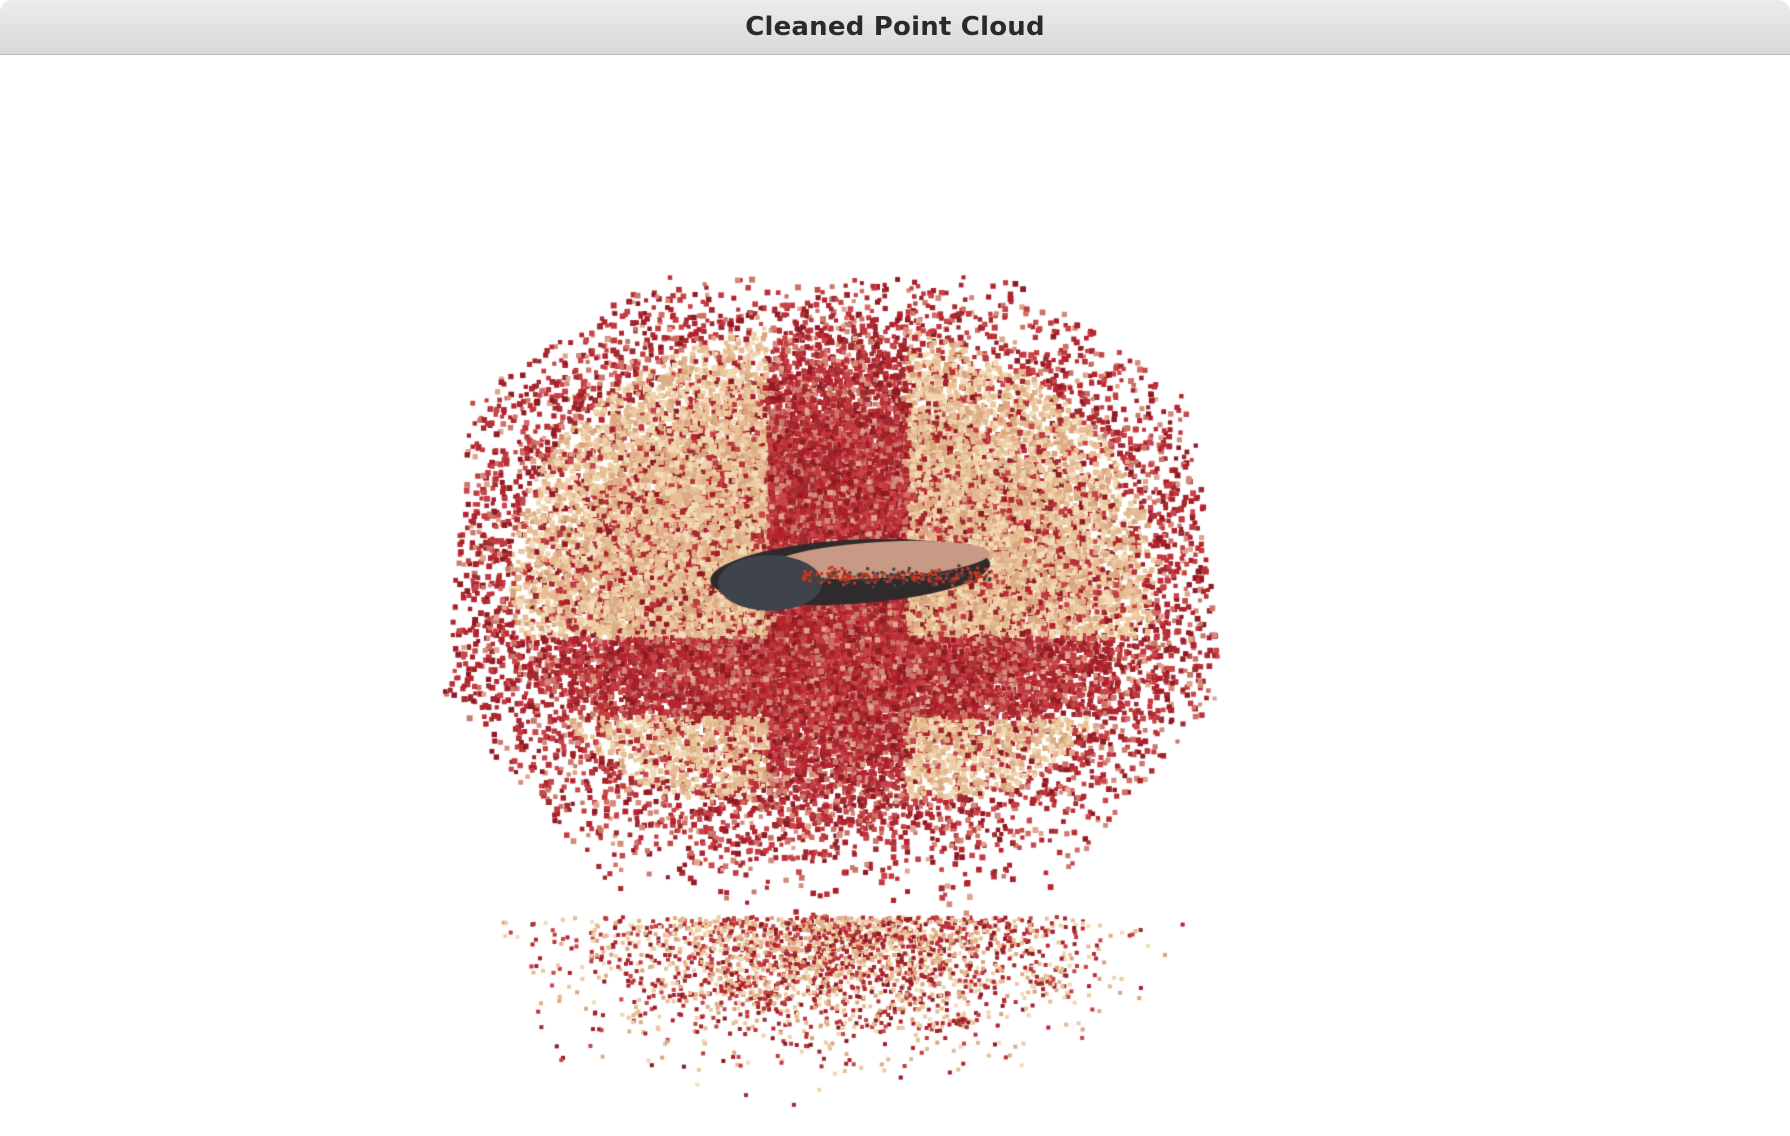  I want to click on title-bar: Cleaned Point Cloud, so click(895, 27).